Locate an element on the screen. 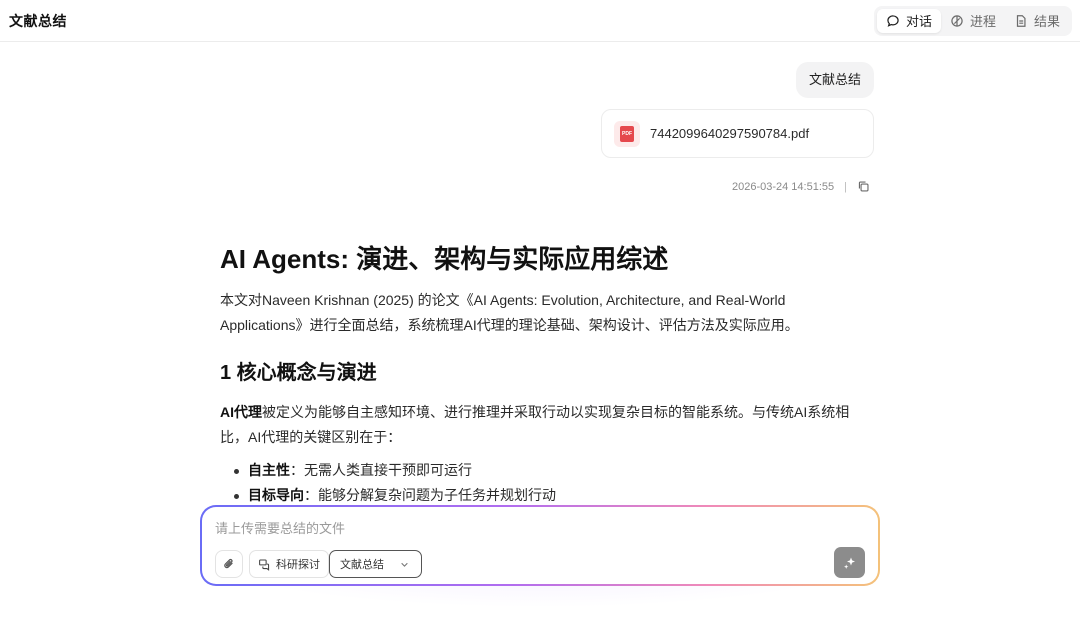  tab-chat-label: 对话 is located at coordinates (918, 21).